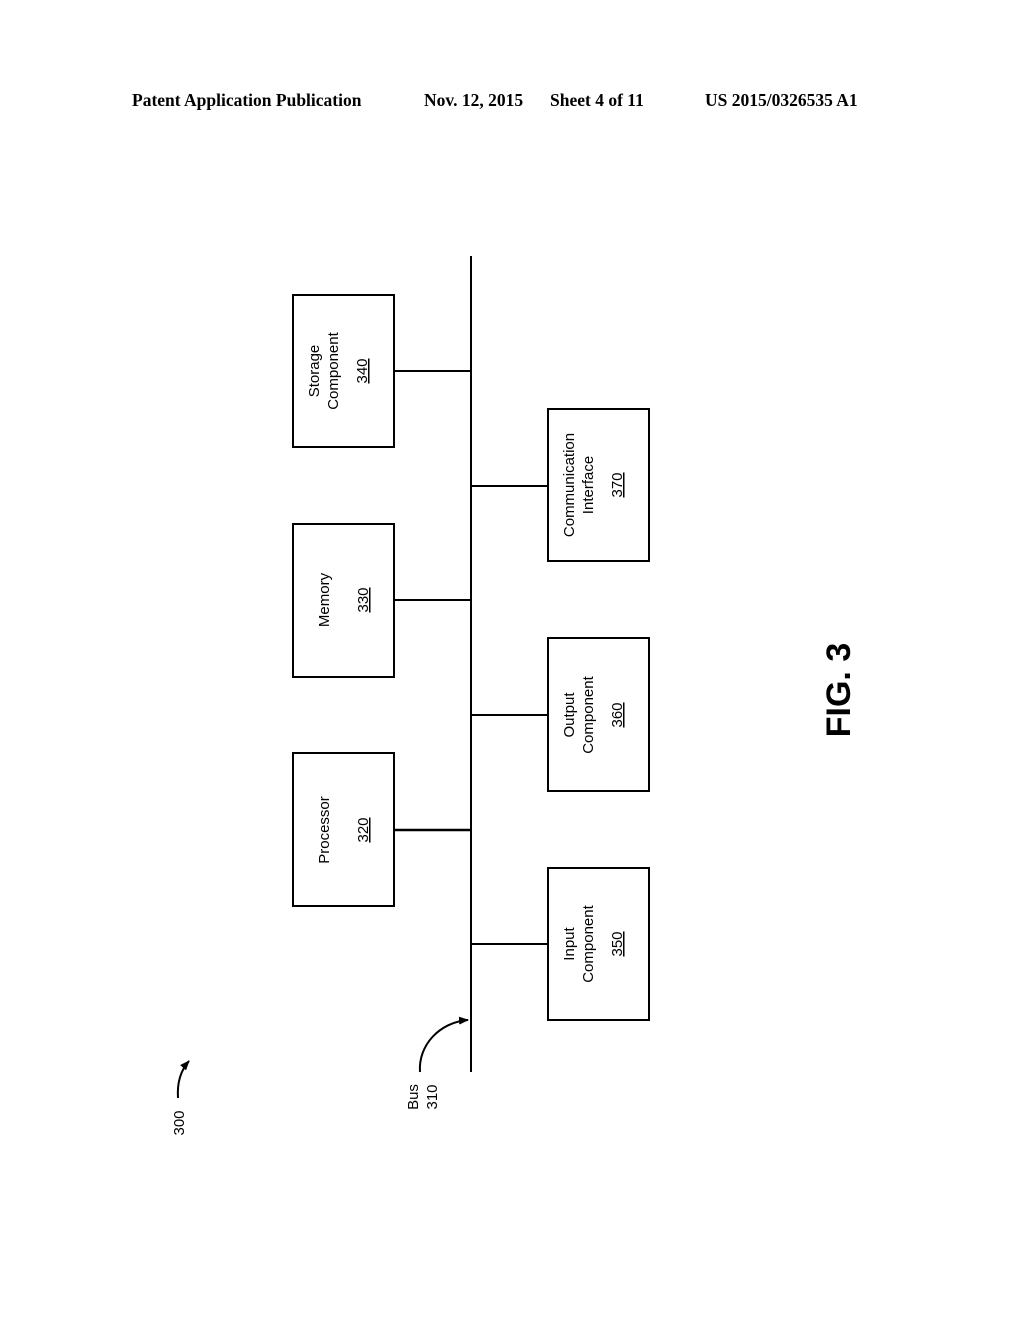 The width and height of the screenshot is (1024, 1320). What do you see at coordinates (598, 944) in the screenshot?
I see `input-component-box: Input Component 350` at bounding box center [598, 944].